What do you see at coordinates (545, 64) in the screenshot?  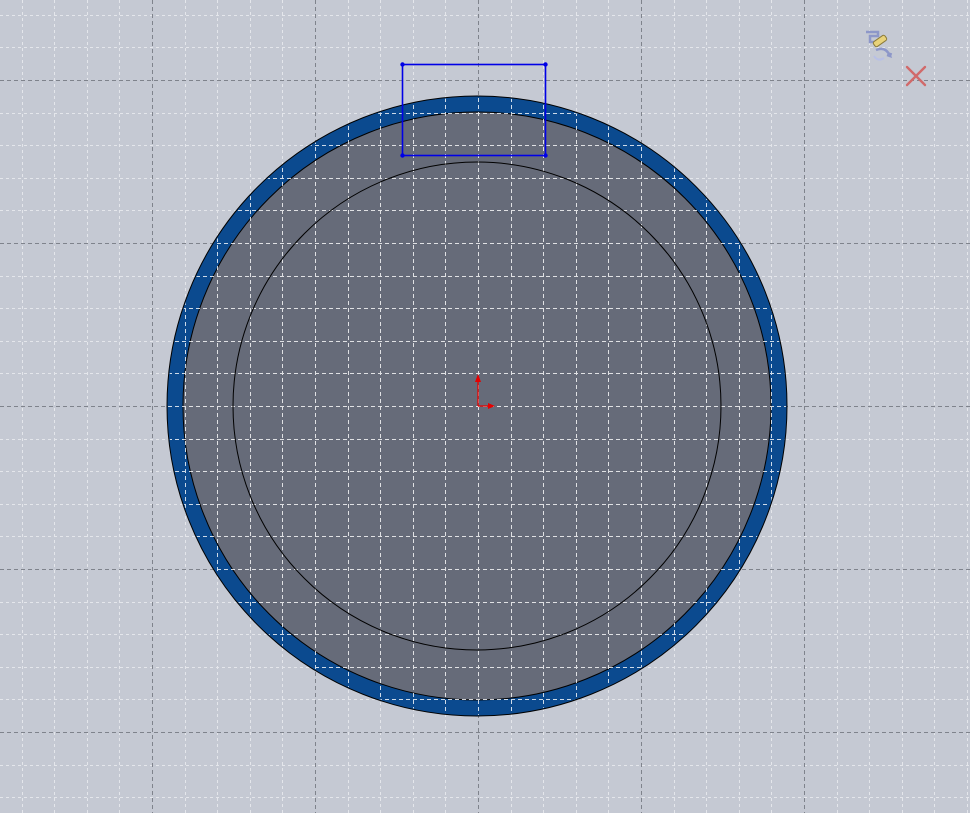 I see `sketch-point-top-right` at bounding box center [545, 64].